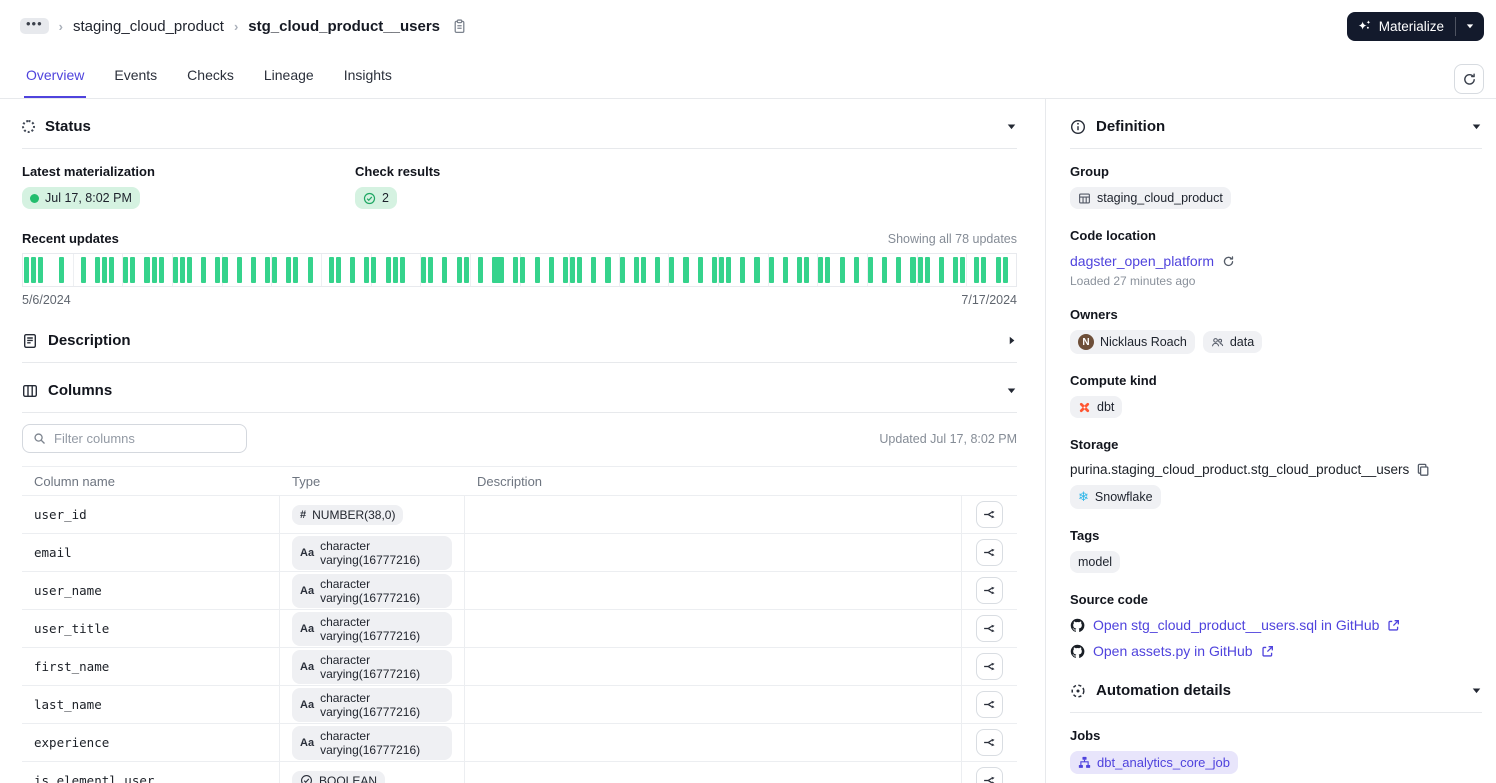 This screenshot has width=1496, height=783. What do you see at coordinates (368, 76) in the screenshot?
I see `tab-insights: Insights` at bounding box center [368, 76].